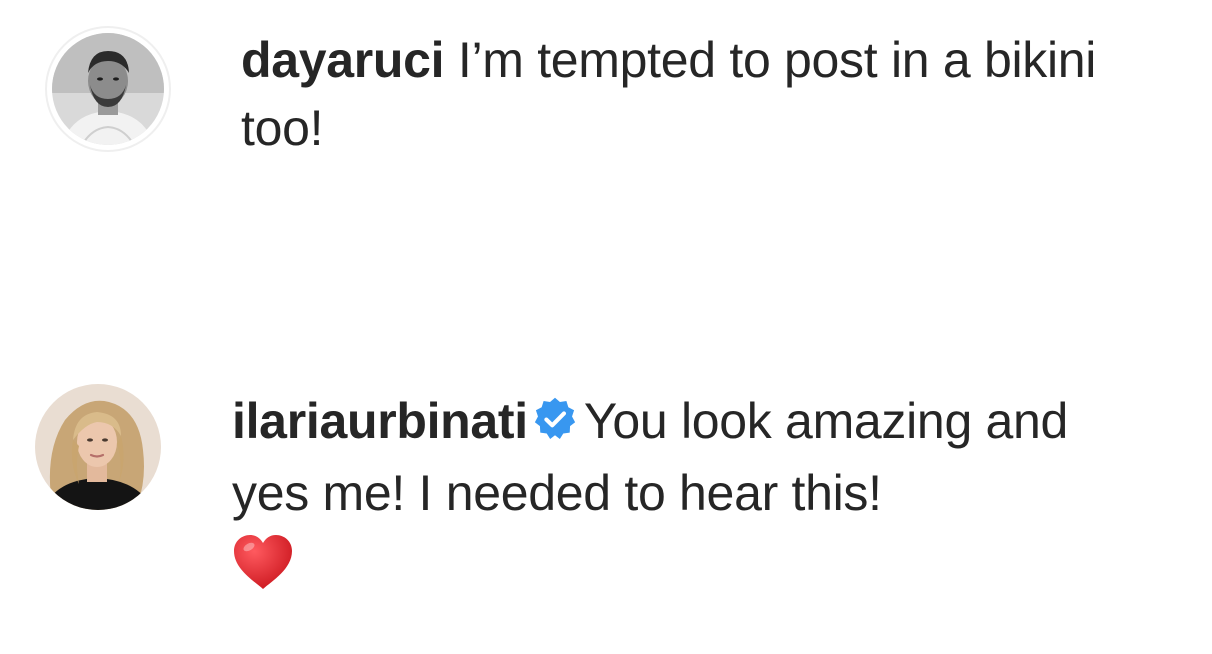 Image resolution: width=1212 pixels, height=654 pixels. I want to click on verified-badge-icon, so click(555, 425).